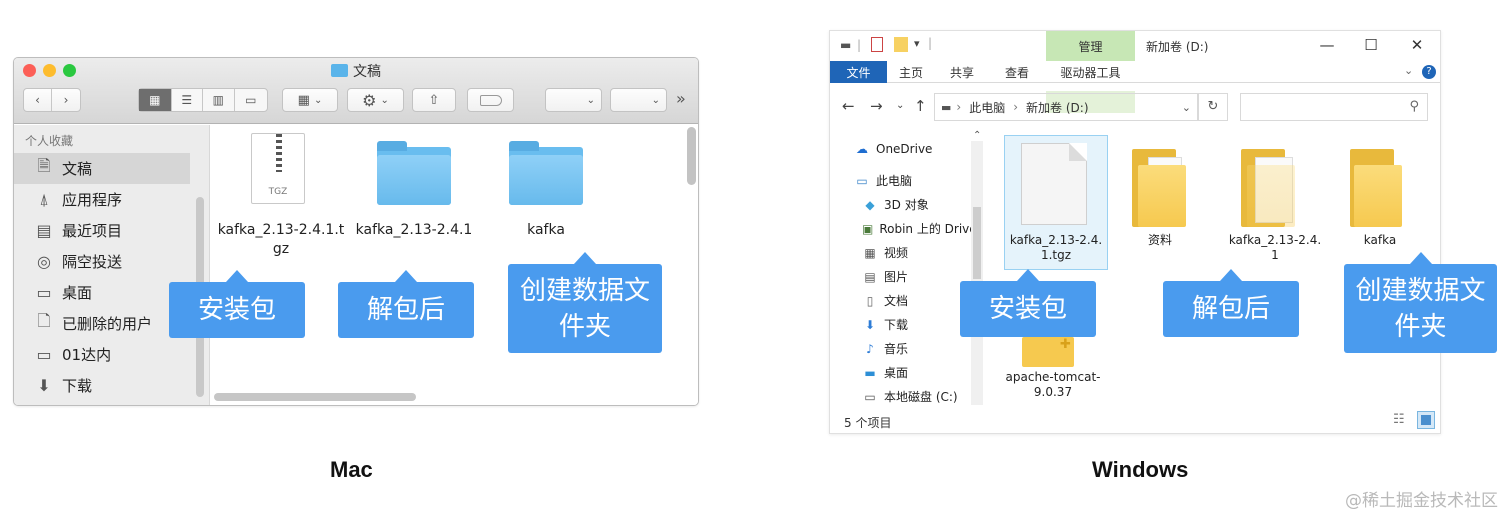  Describe the element at coordinates (237, 304) in the screenshot. I see `callout-installer: 安装包` at that location.